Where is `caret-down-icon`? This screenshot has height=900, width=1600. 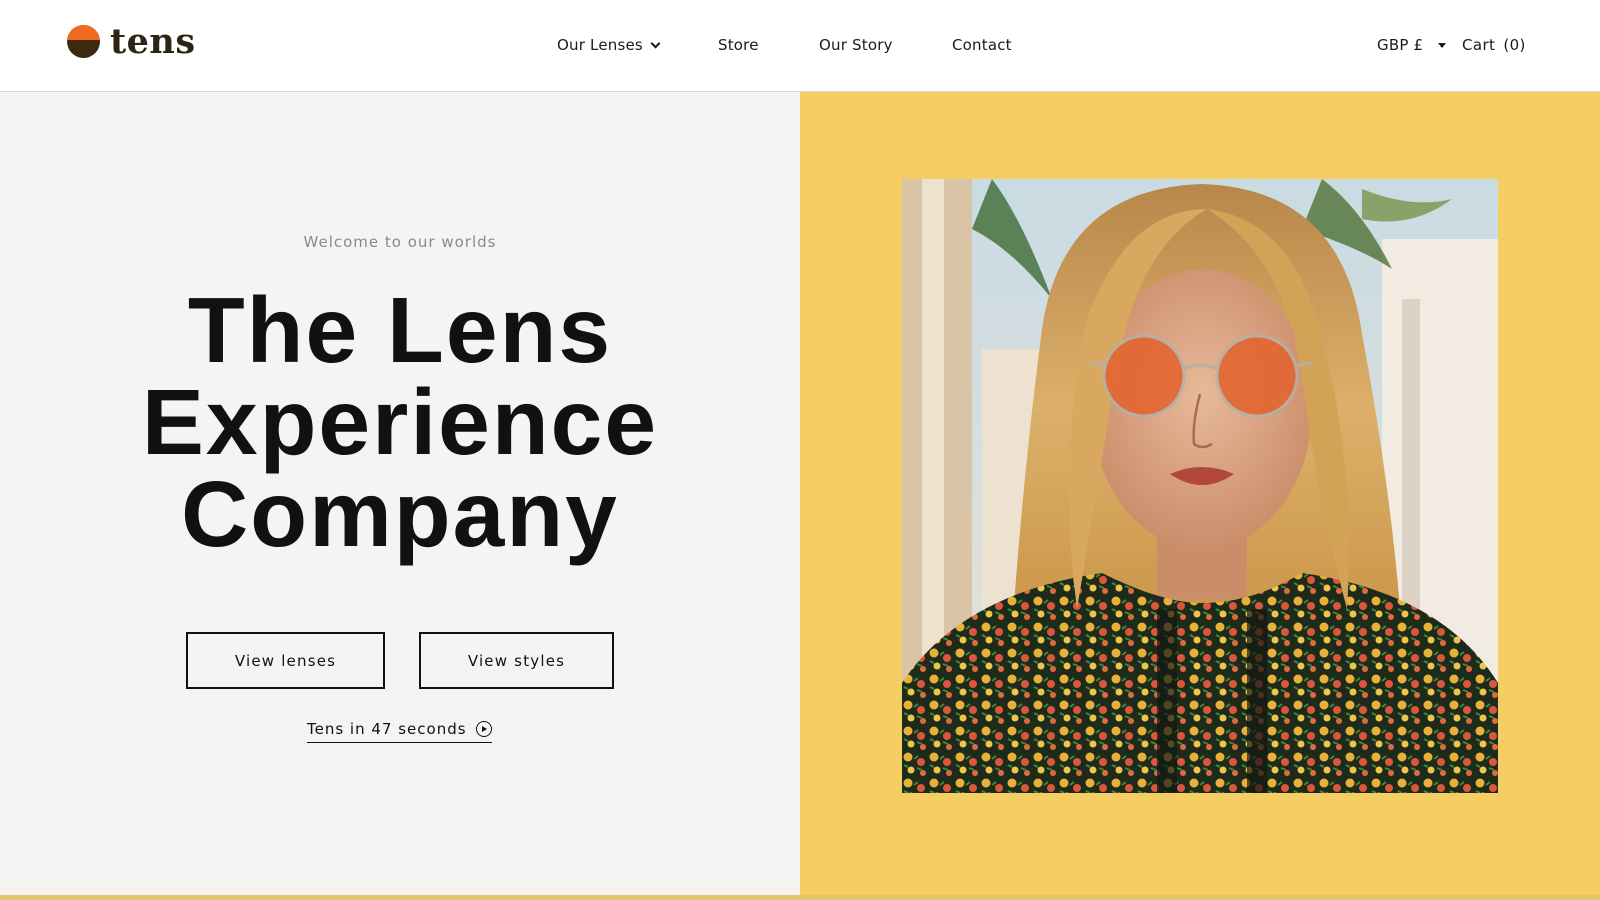 caret-down-icon is located at coordinates (1442, 45).